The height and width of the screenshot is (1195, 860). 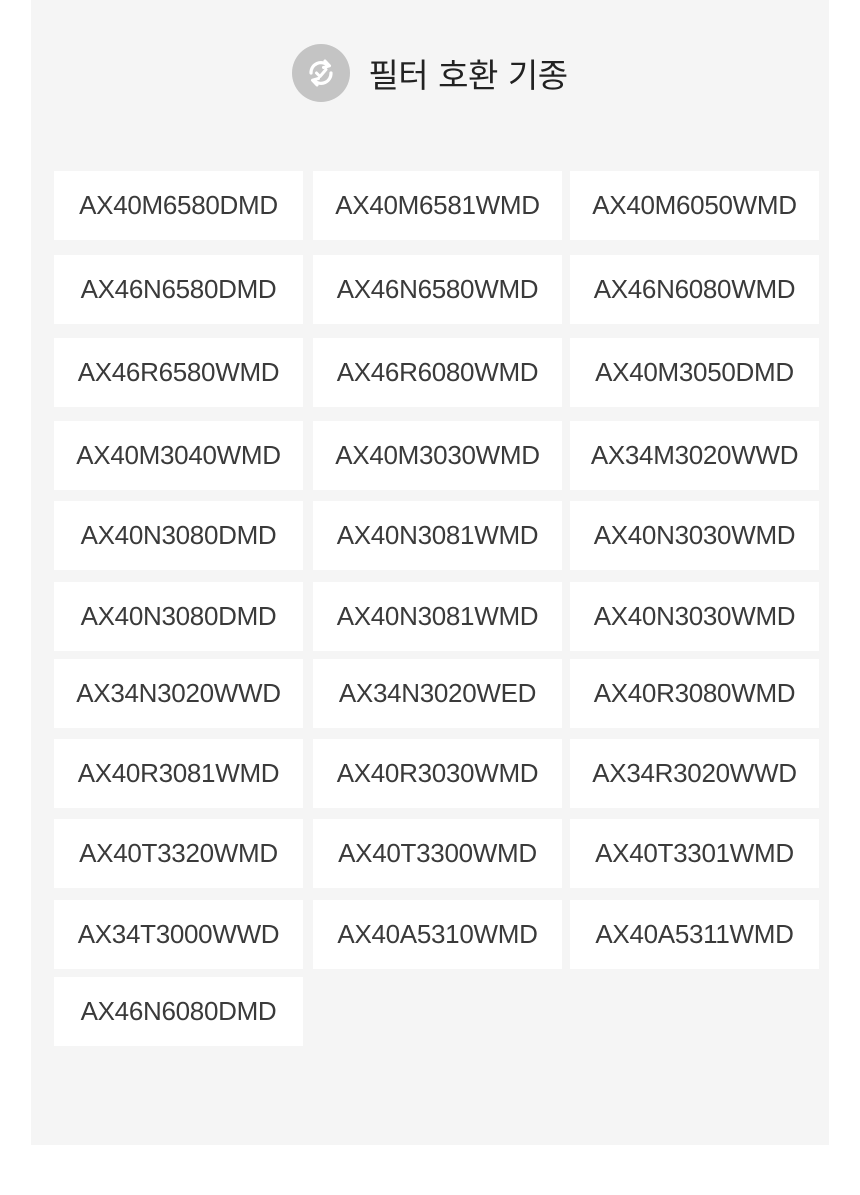 I want to click on model-item: AX40M6050WMD, so click(x=694, y=205).